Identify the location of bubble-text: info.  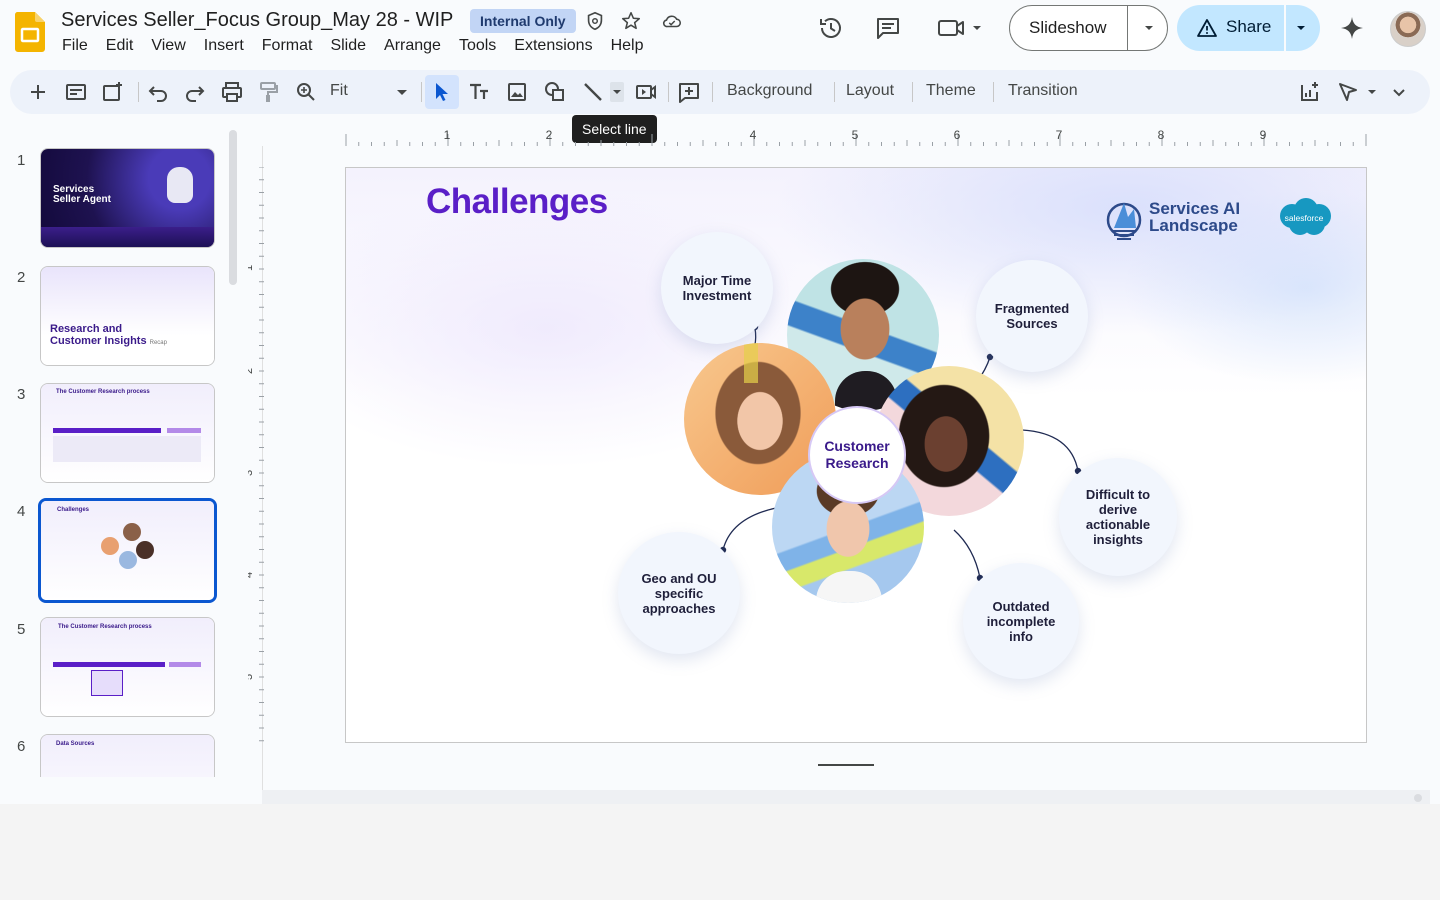
(1021, 636).